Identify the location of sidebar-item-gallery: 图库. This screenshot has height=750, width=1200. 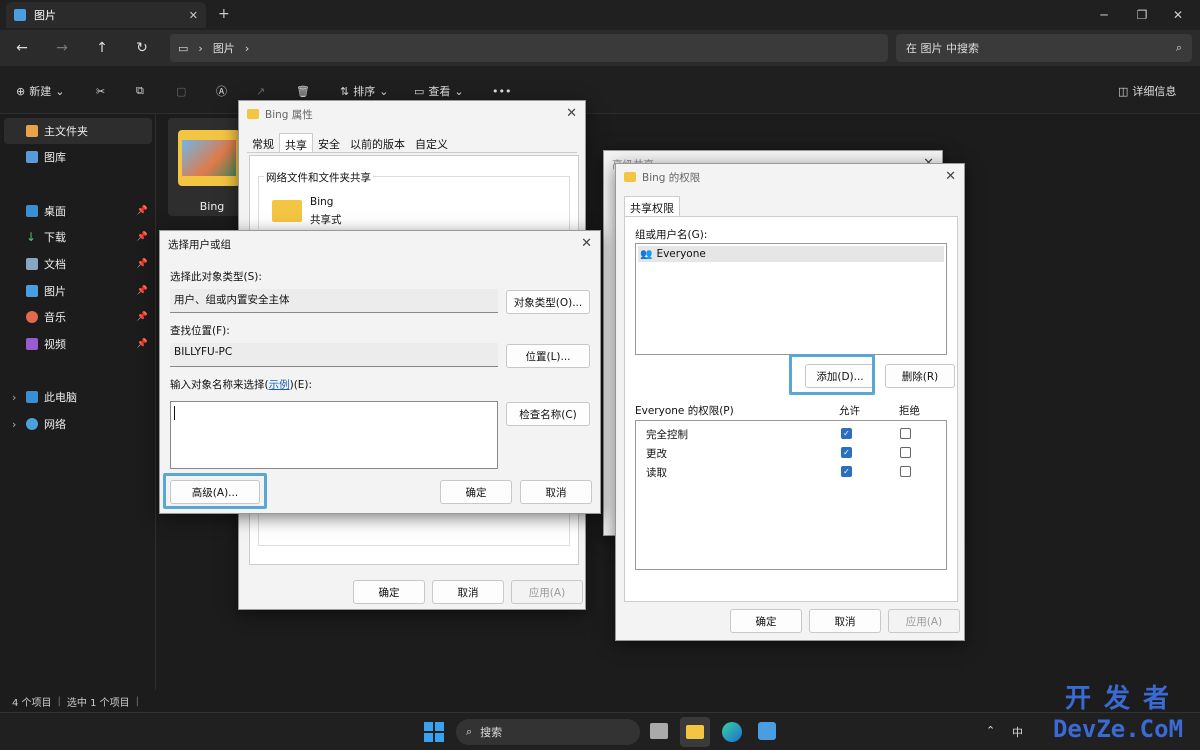
(78, 157).